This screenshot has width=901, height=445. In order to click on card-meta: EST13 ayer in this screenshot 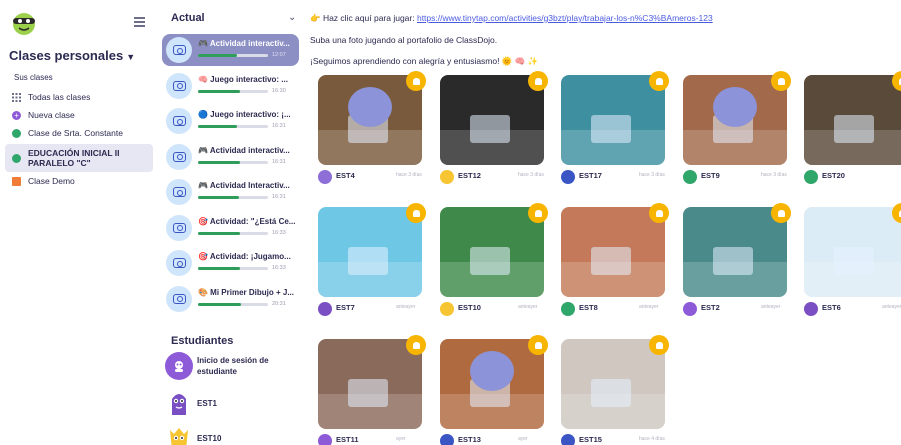, I will do `click(492, 439)`.